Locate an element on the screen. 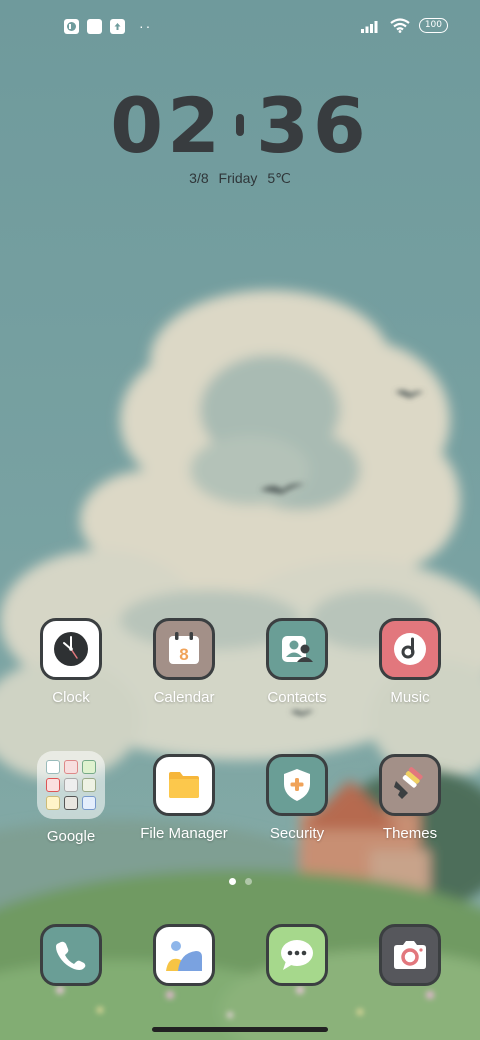 The height and width of the screenshot is (1040, 480). message-icon is located at coordinates (297, 955).